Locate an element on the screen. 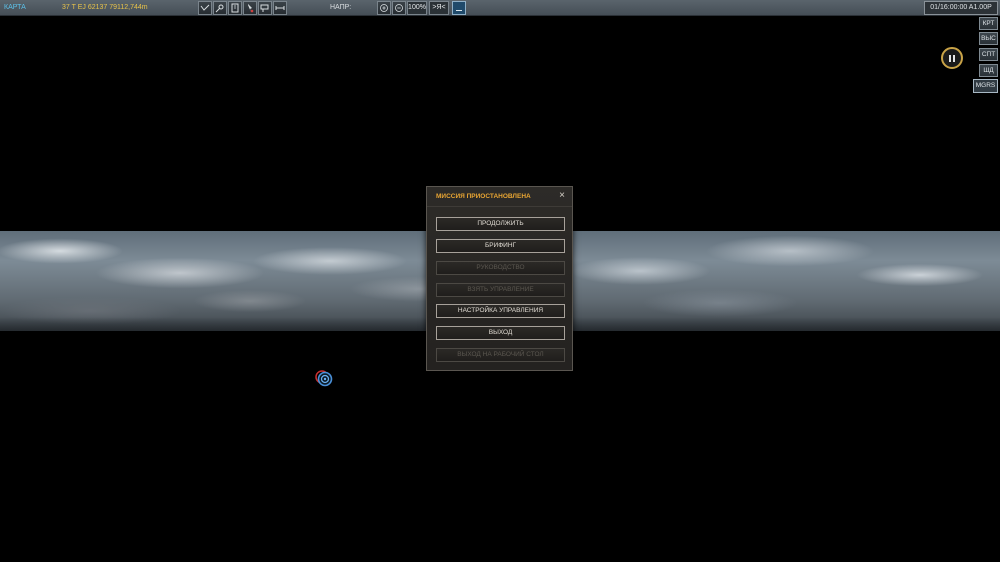 The height and width of the screenshot is (562, 1000). route-icon is located at coordinates (205, 8).